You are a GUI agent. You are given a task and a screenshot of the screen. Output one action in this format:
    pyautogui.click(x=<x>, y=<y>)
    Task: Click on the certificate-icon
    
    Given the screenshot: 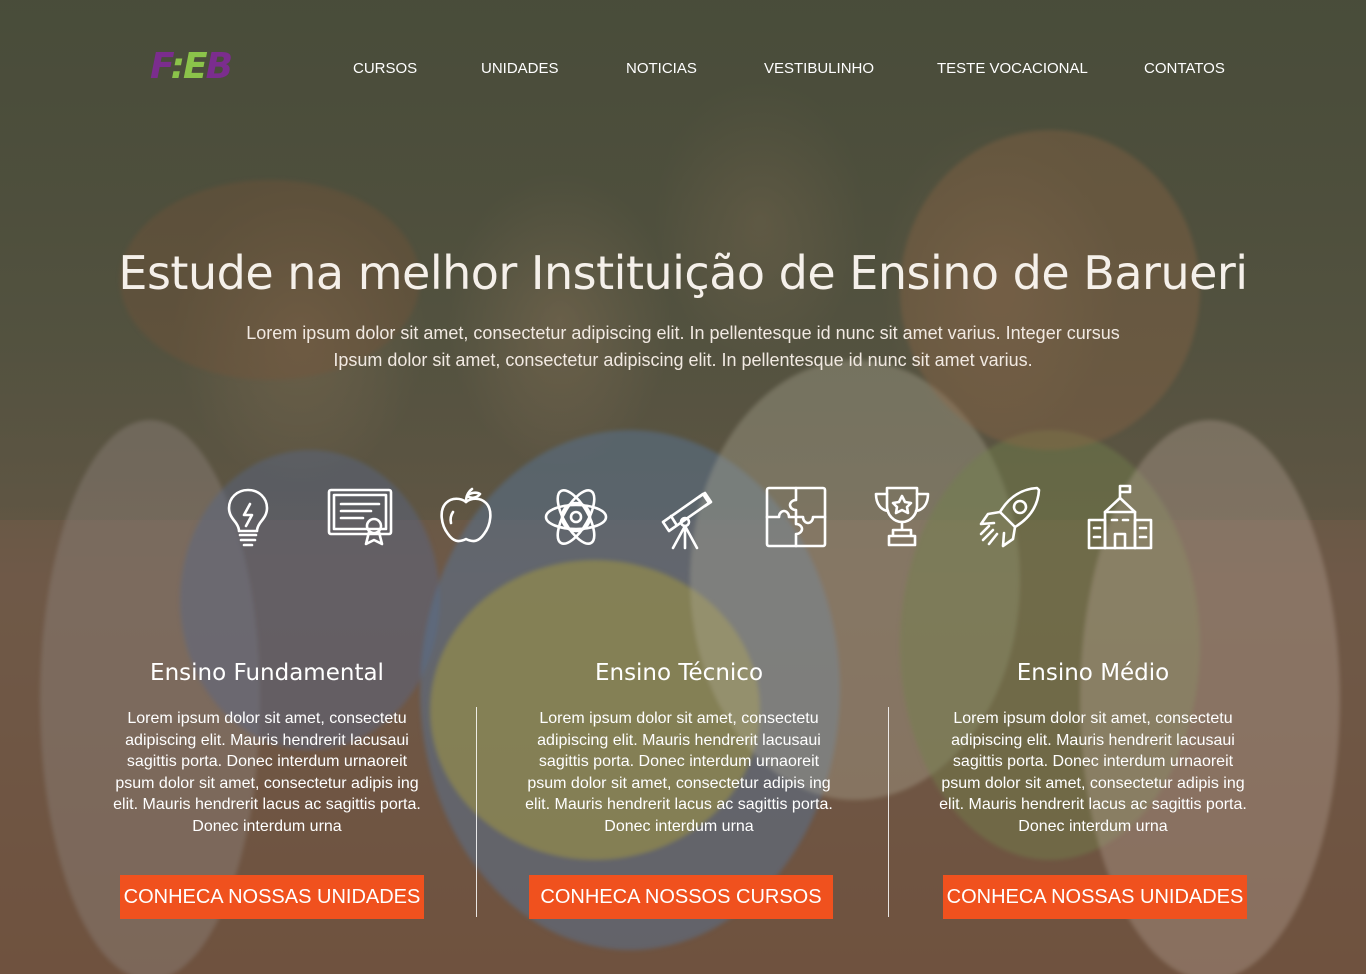 What is the action you would take?
    pyautogui.click(x=360, y=517)
    